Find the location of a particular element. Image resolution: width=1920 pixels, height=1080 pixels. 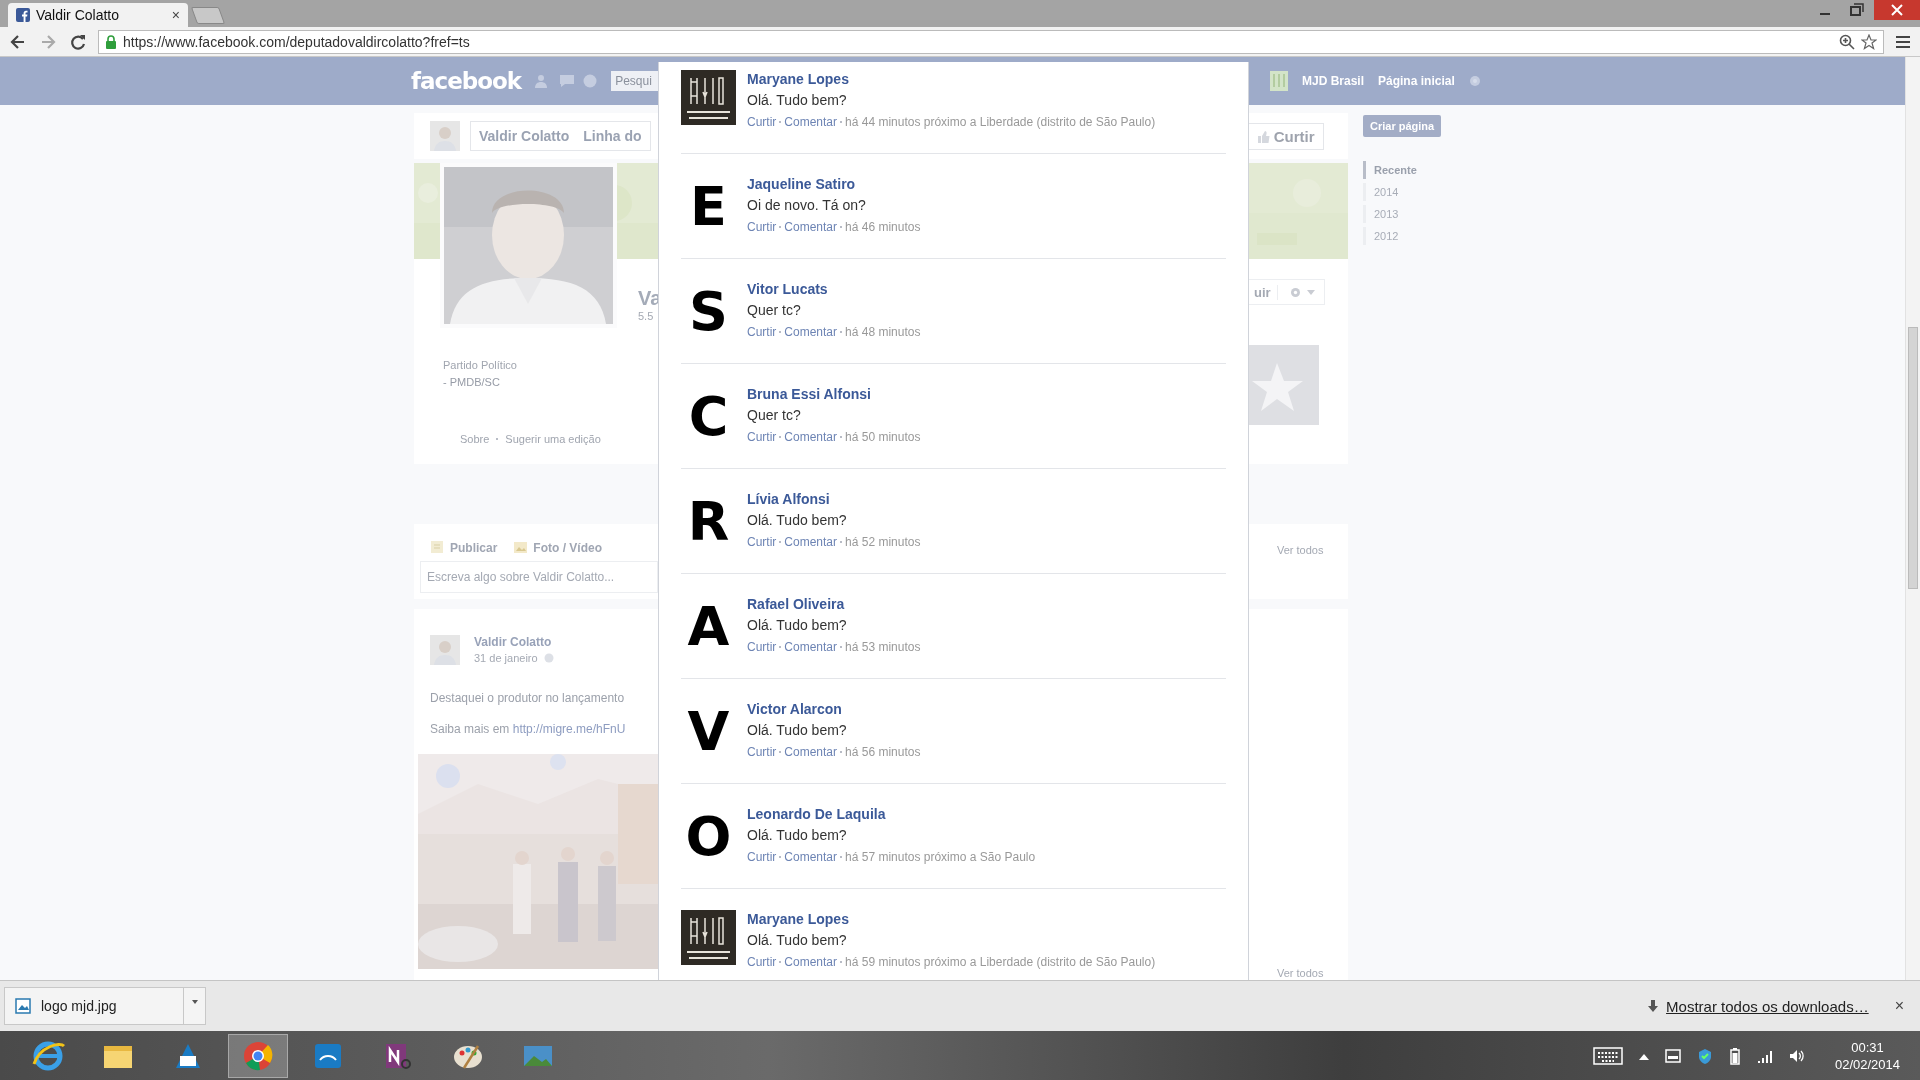

address-bar: https://www.facebook.com/deputadovaldircolatto?fref=ts is located at coordinates (991, 41).